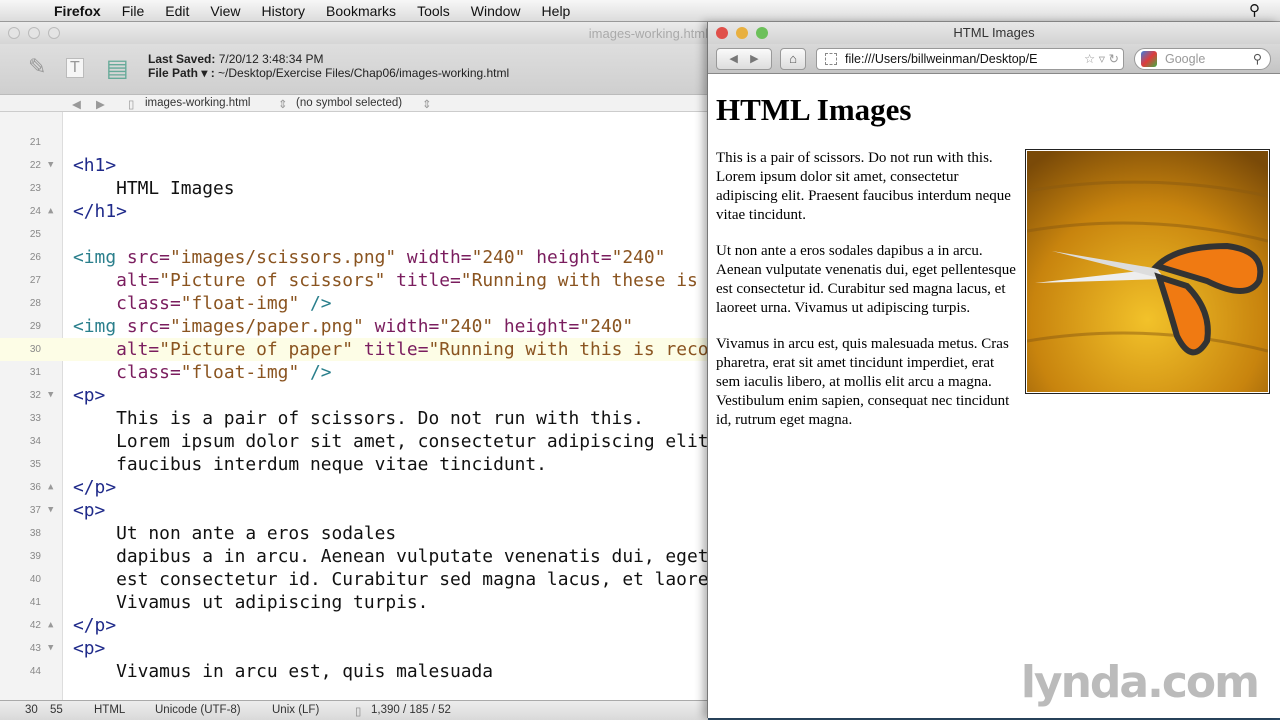 This screenshot has width=1280, height=720. Describe the element at coordinates (100, 104) in the screenshot. I see `forward-arrow-icon: ▶` at that location.